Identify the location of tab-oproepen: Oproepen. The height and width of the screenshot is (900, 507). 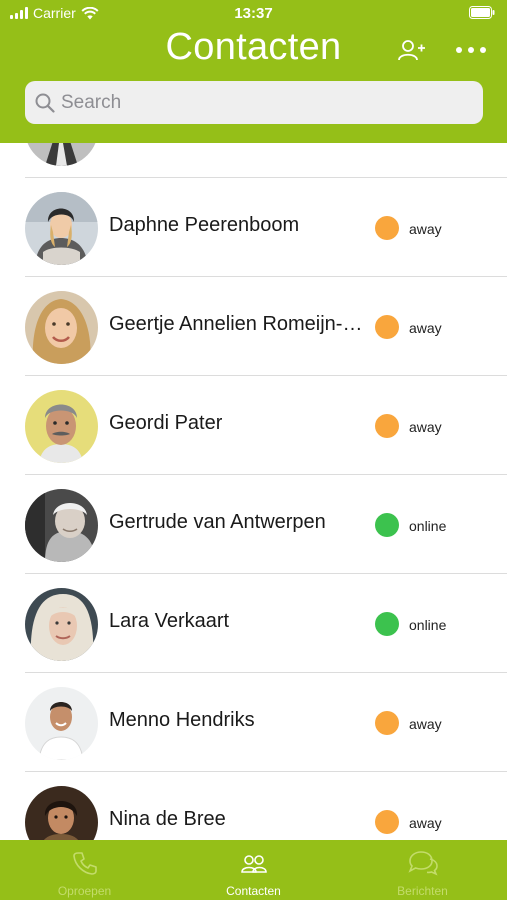
(84, 870).